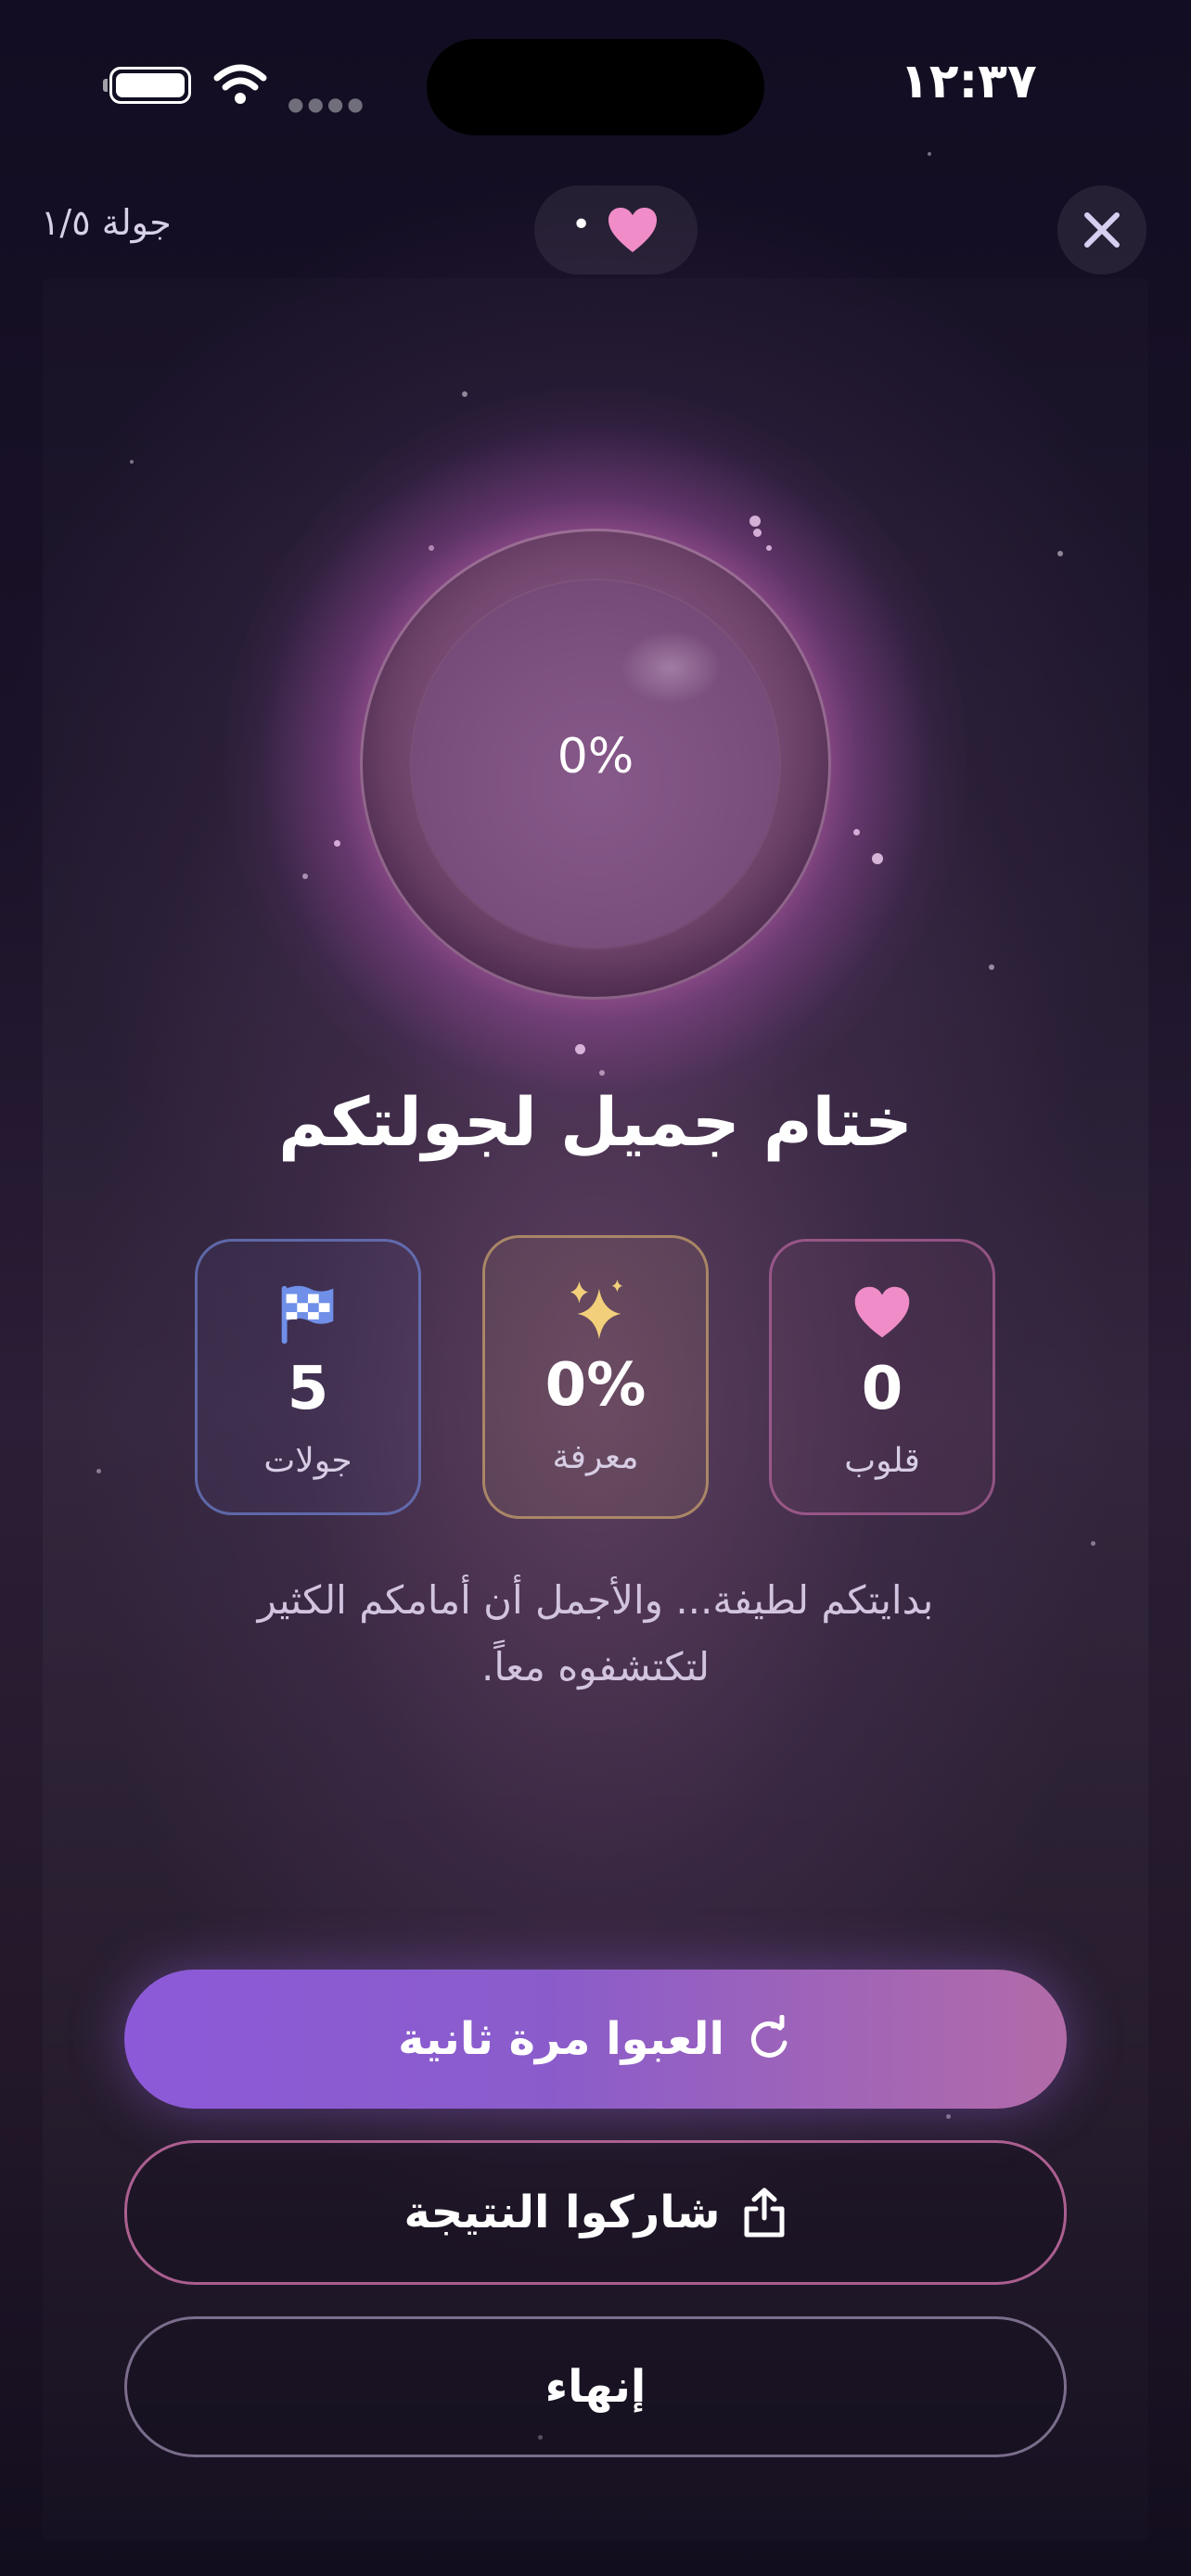 This screenshot has width=1191, height=2576. What do you see at coordinates (764, 2212) in the screenshot?
I see `share-icon` at bounding box center [764, 2212].